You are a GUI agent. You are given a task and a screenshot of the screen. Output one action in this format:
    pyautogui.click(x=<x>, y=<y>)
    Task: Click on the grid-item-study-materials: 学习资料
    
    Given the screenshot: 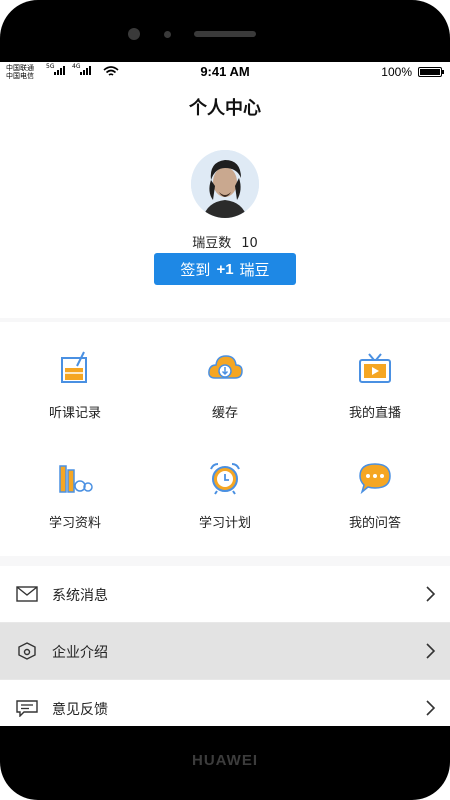 What is the action you would take?
    pyautogui.click(x=75, y=487)
    